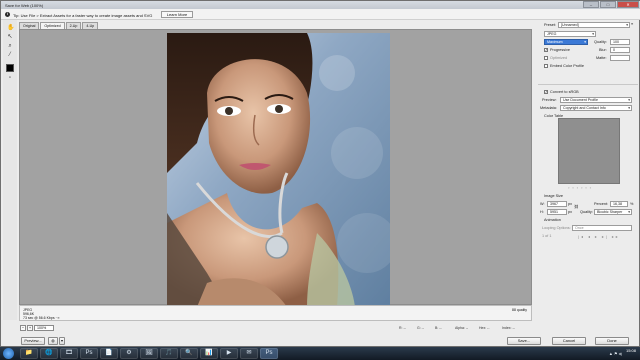 The height and width of the screenshot is (360, 640). I want to click on width-field: 3967, so click(557, 204).